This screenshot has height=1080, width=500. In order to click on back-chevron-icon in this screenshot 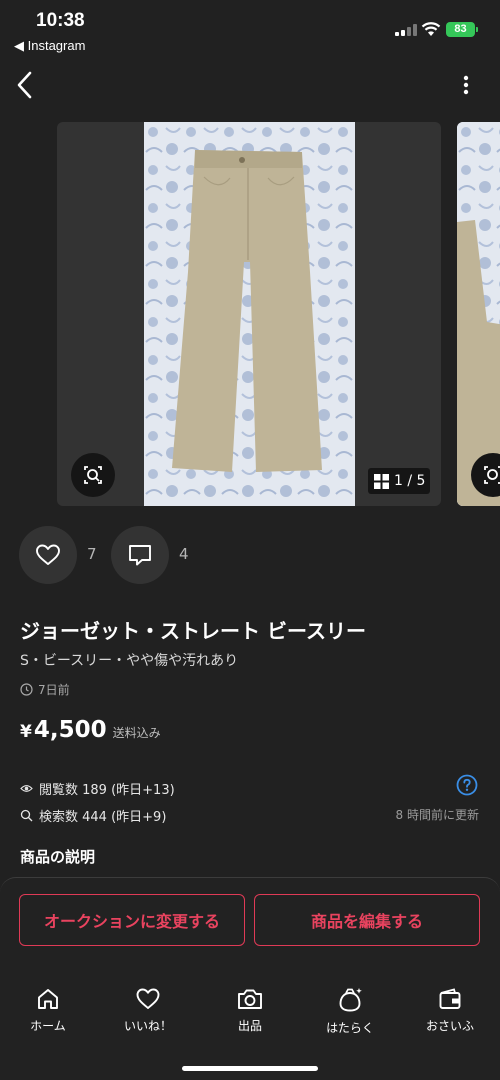, I will do `click(26, 85)`.